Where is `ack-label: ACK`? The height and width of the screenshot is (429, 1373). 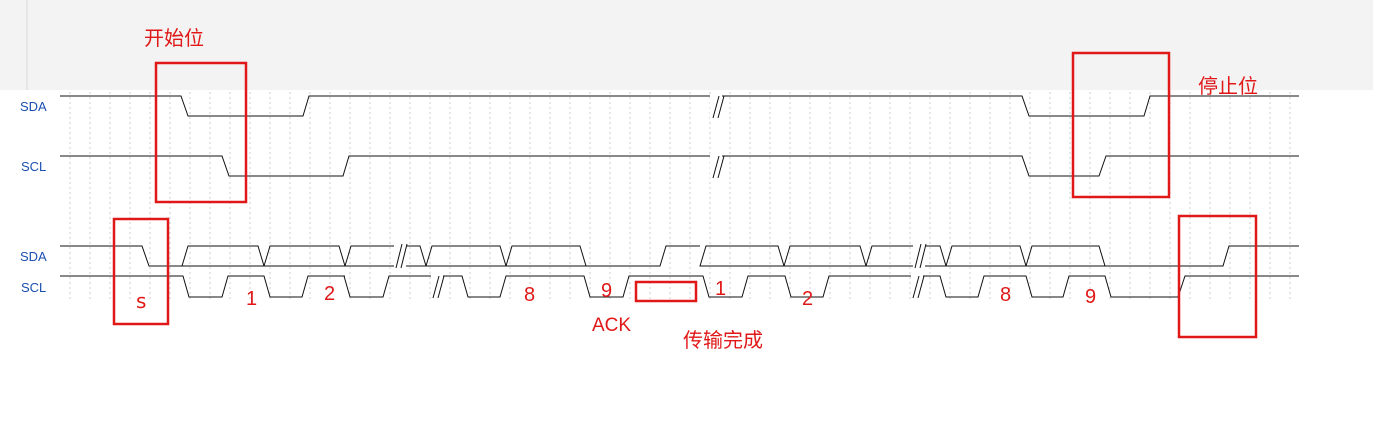
ack-label: ACK is located at coordinates (611, 325).